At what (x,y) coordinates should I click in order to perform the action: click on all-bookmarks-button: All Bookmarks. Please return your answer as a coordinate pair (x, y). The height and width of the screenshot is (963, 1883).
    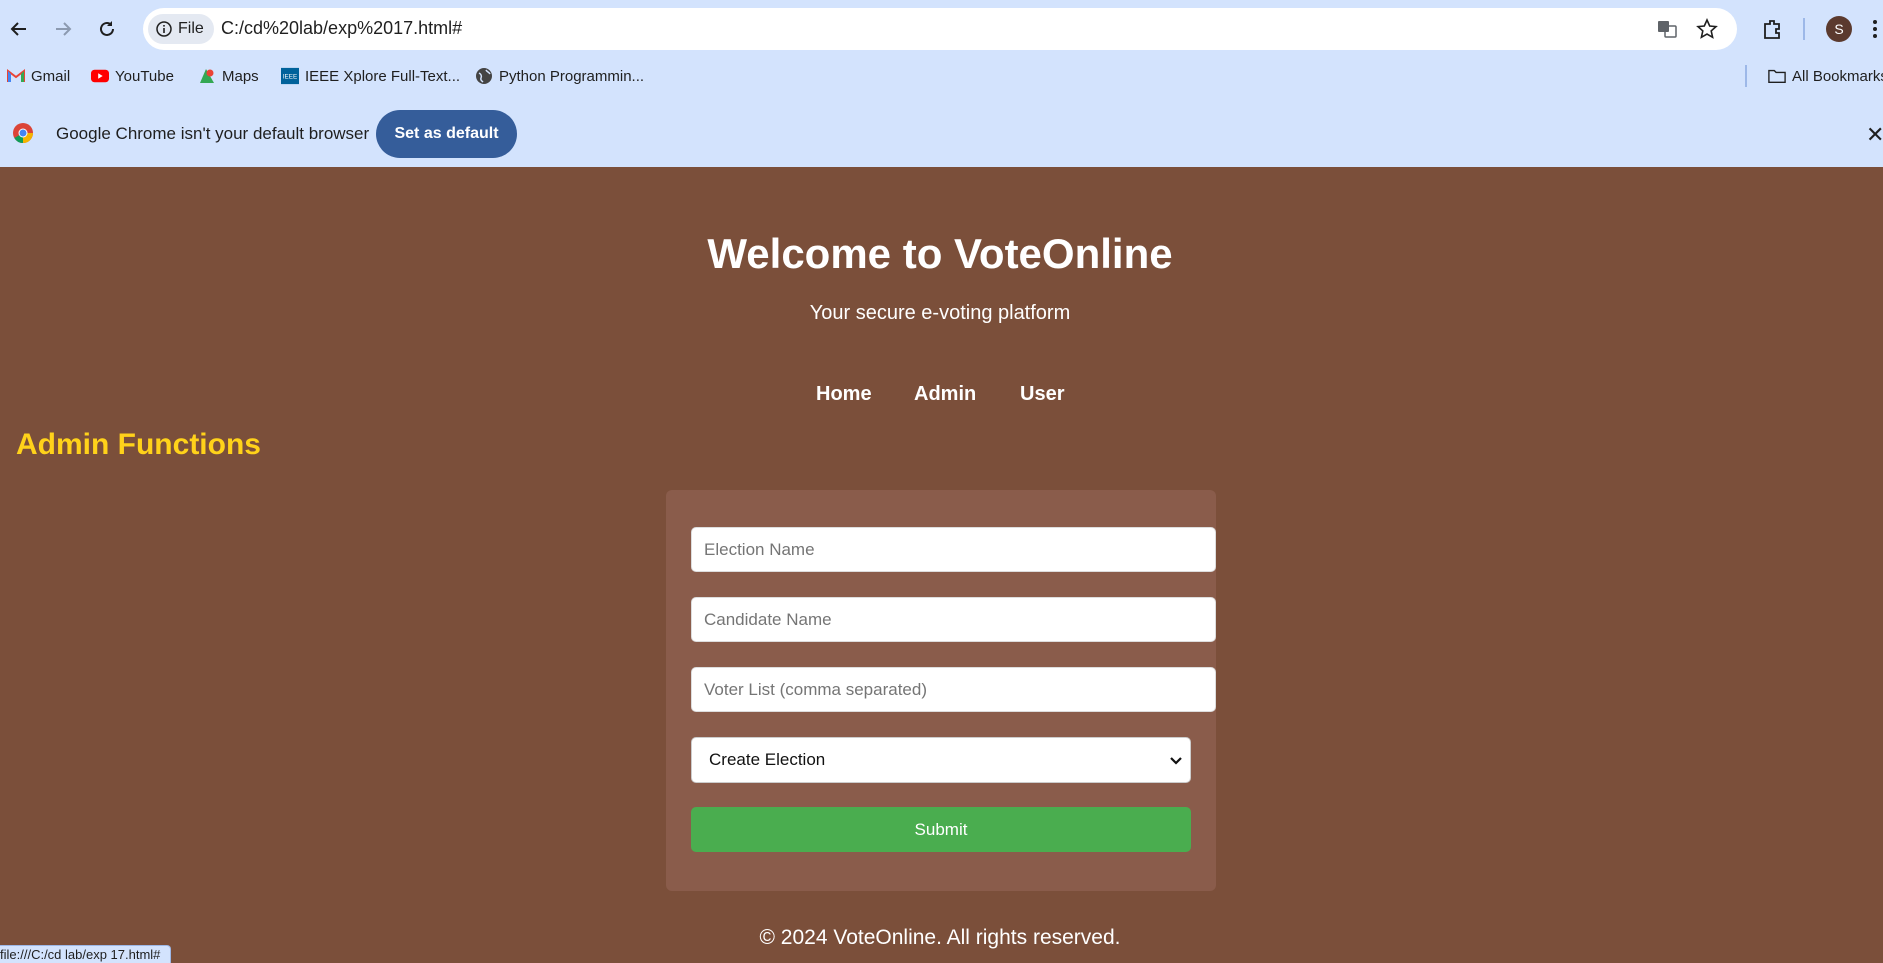
    Looking at the image, I should click on (1825, 76).